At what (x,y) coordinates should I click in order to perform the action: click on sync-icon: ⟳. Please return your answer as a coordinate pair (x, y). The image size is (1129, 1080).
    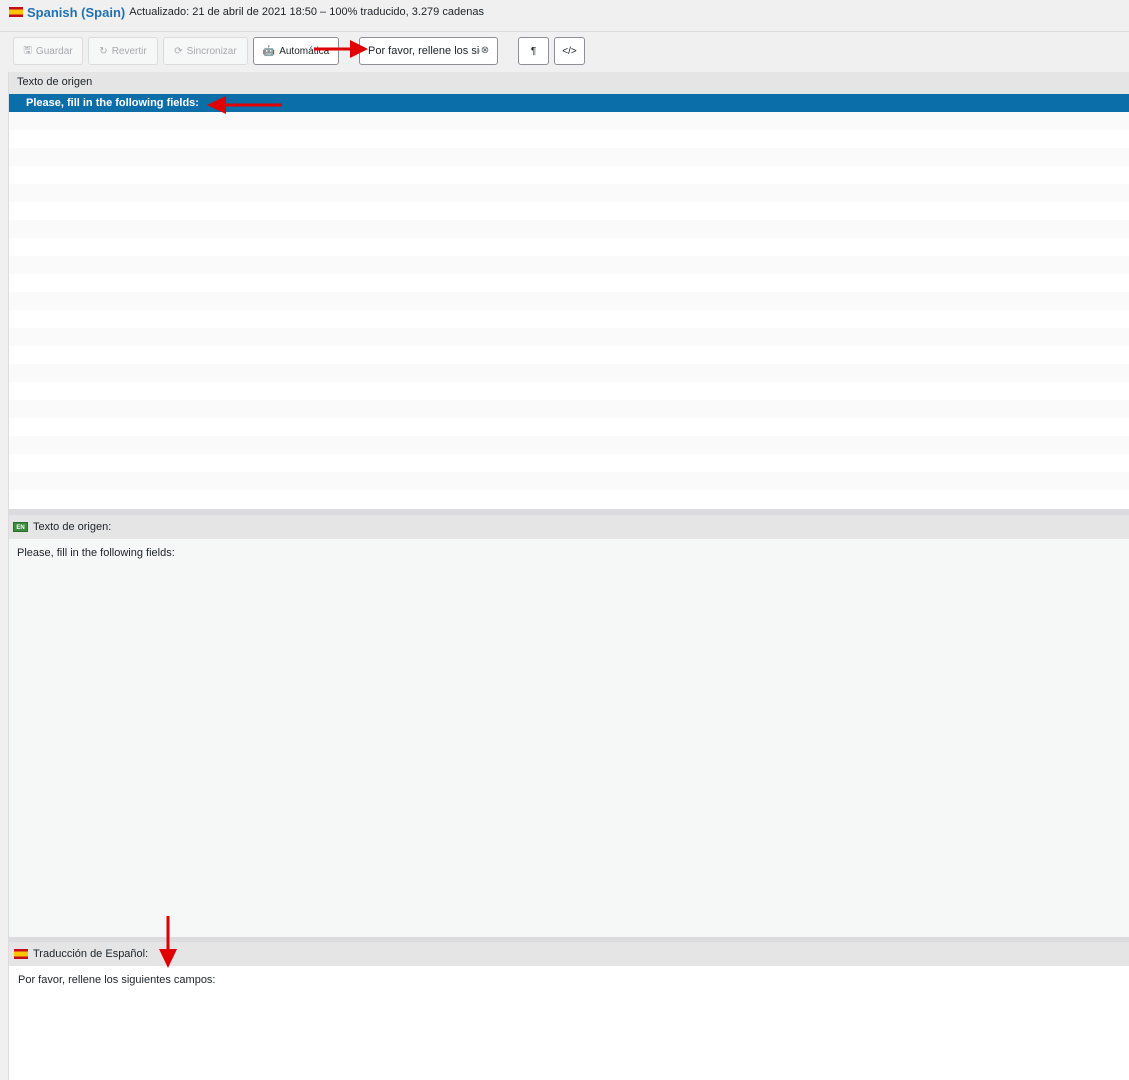
    Looking at the image, I should click on (178, 51).